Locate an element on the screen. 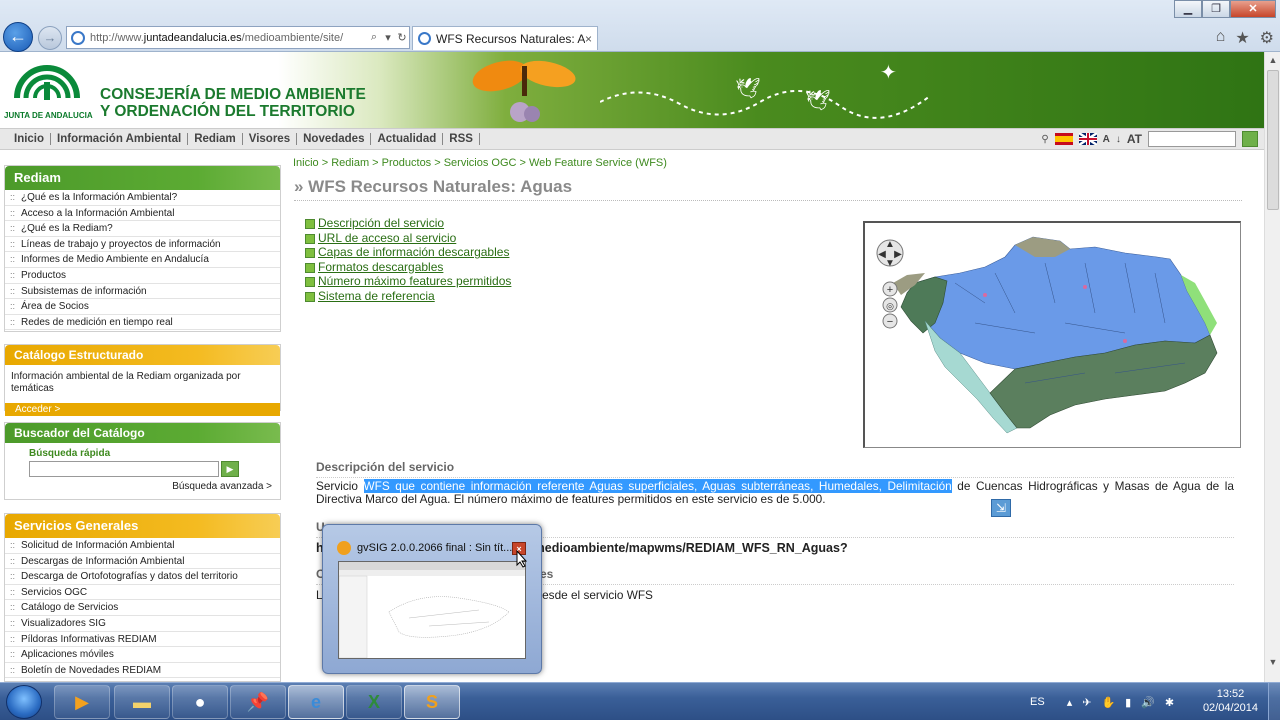  sidebar-item-informes: Informes de Medio Ambiente en Andalucía is located at coordinates (142, 260).